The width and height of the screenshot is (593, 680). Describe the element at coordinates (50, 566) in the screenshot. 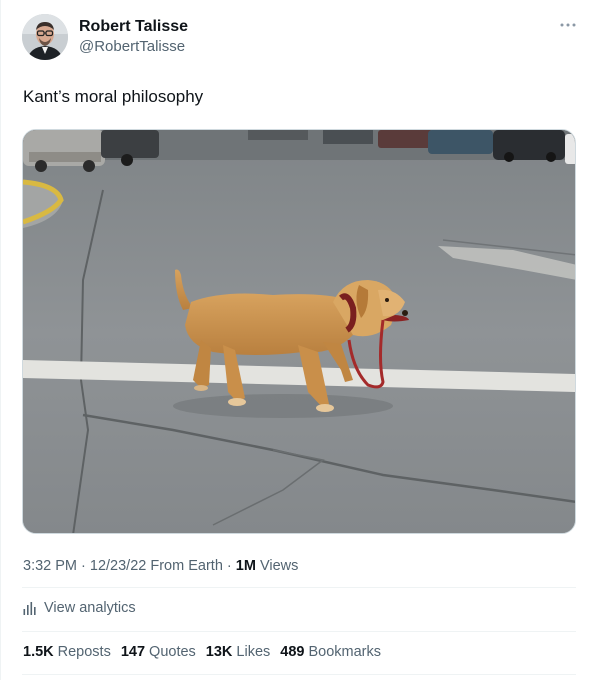

I see `tweet-time: 3:32 PM` at that location.